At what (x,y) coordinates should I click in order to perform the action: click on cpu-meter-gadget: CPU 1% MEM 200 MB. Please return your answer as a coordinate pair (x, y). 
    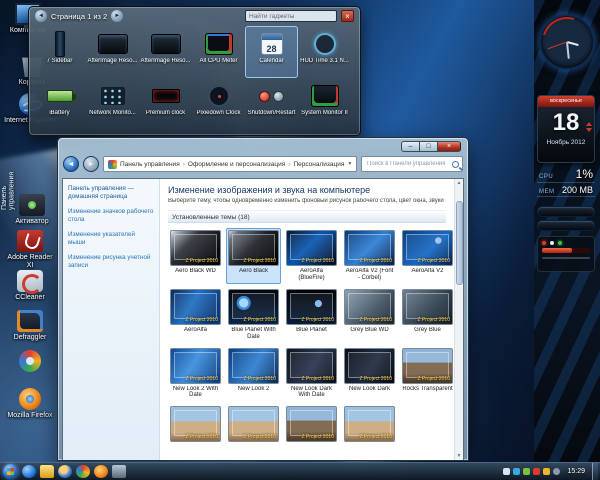
    Looking at the image, I should click on (566, 183).